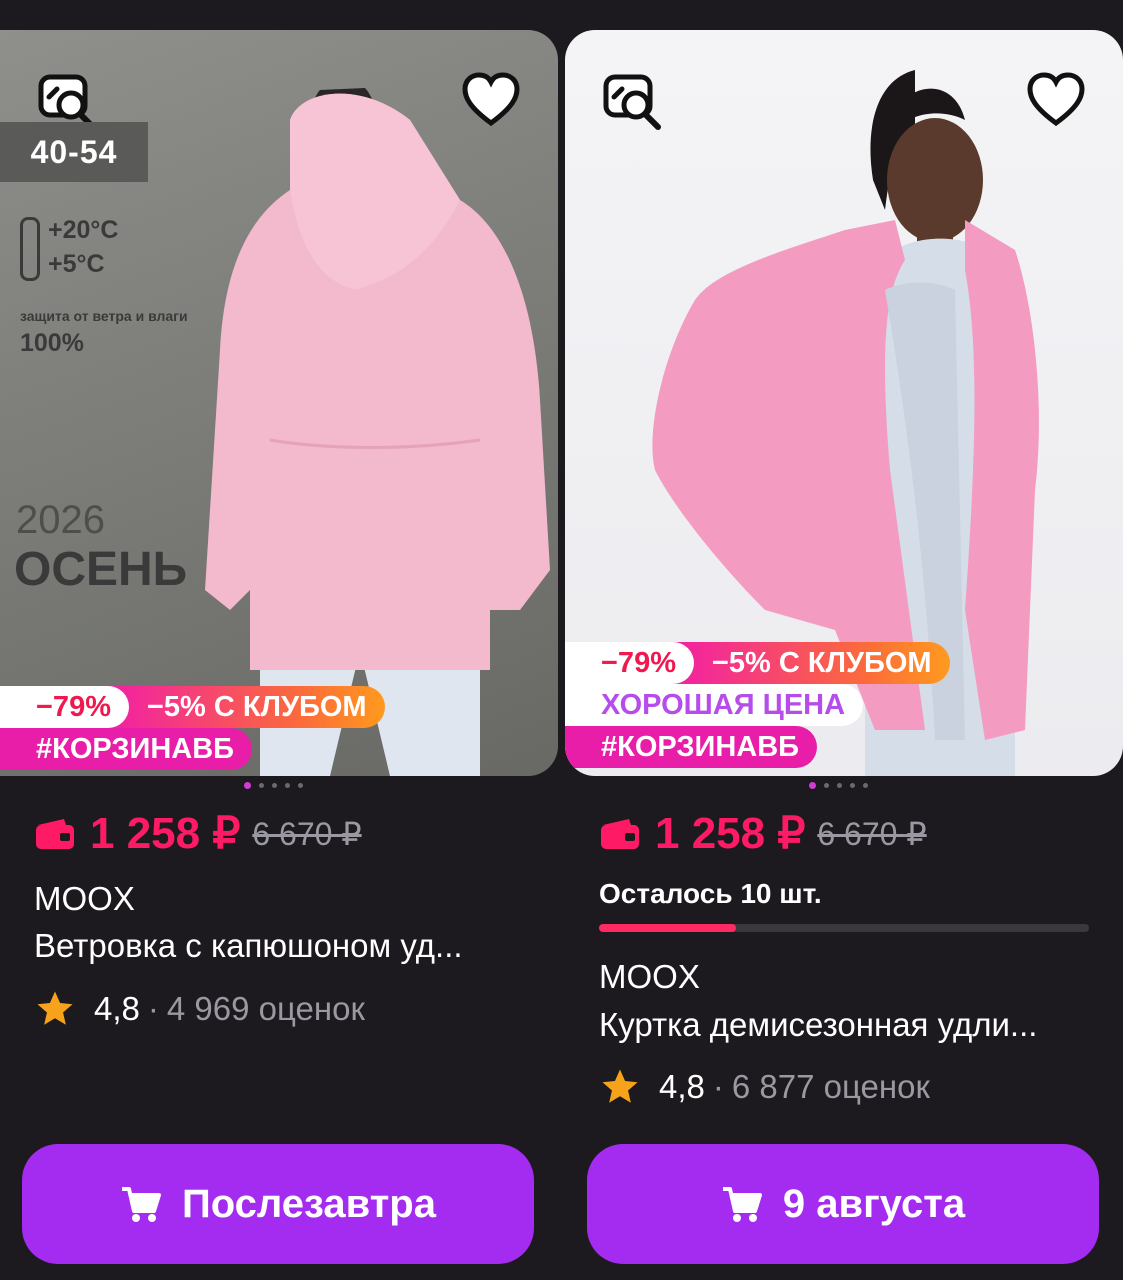  I want to click on add-to-cart-button: Послезавтра, so click(278, 1204).